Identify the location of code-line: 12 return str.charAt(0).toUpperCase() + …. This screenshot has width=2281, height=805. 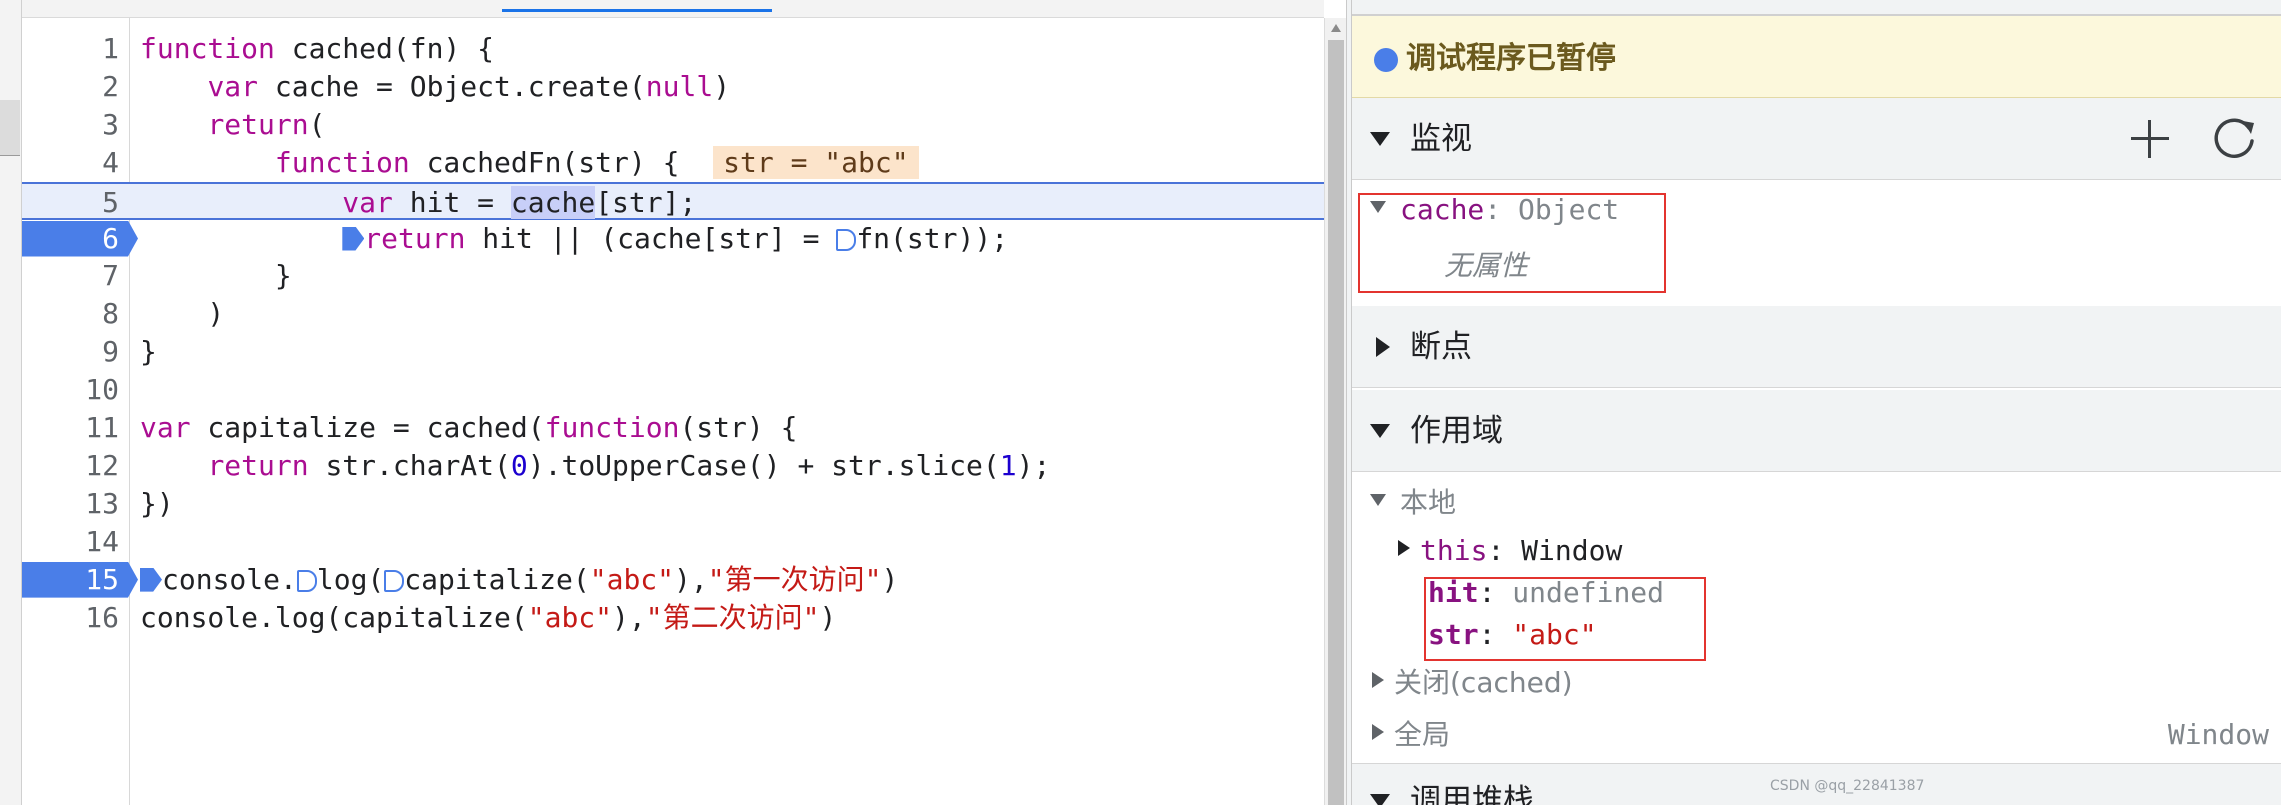
(673, 466).